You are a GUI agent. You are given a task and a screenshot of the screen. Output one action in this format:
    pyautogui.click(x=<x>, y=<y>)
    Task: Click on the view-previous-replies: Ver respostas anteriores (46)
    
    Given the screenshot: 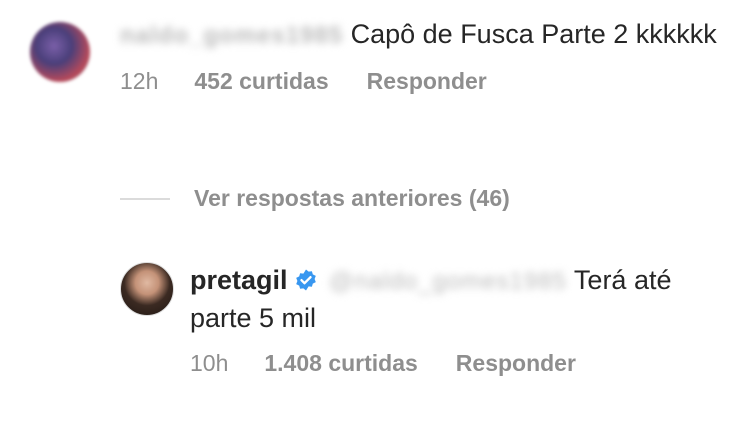 What is the action you would take?
    pyautogui.click(x=315, y=198)
    